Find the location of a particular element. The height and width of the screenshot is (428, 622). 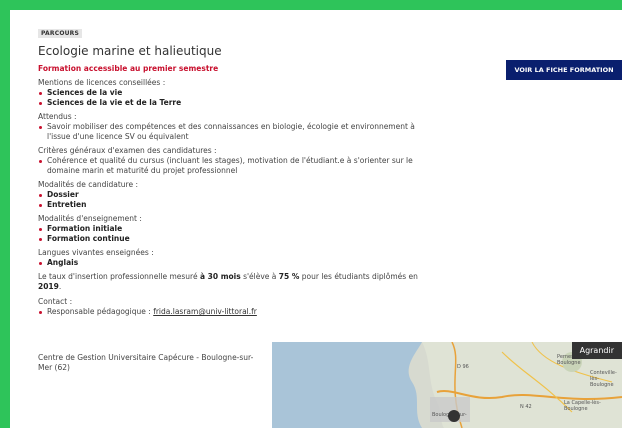

insertion-suffix: pour les étudiants diplômés en is located at coordinates (358, 276).